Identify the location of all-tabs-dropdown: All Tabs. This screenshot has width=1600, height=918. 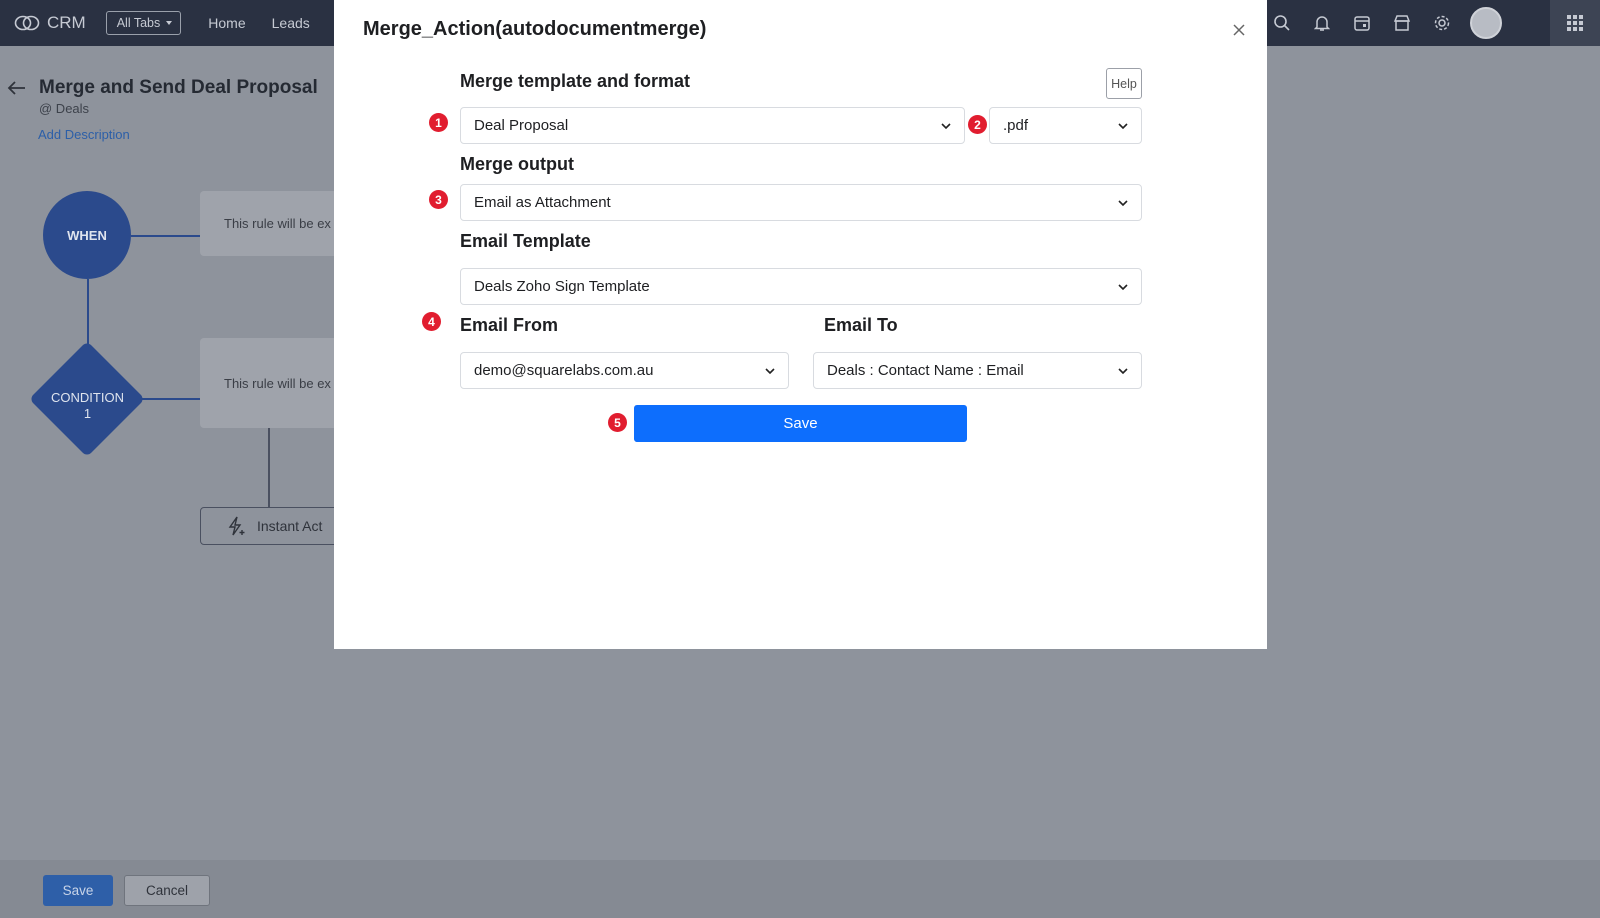
(143, 23).